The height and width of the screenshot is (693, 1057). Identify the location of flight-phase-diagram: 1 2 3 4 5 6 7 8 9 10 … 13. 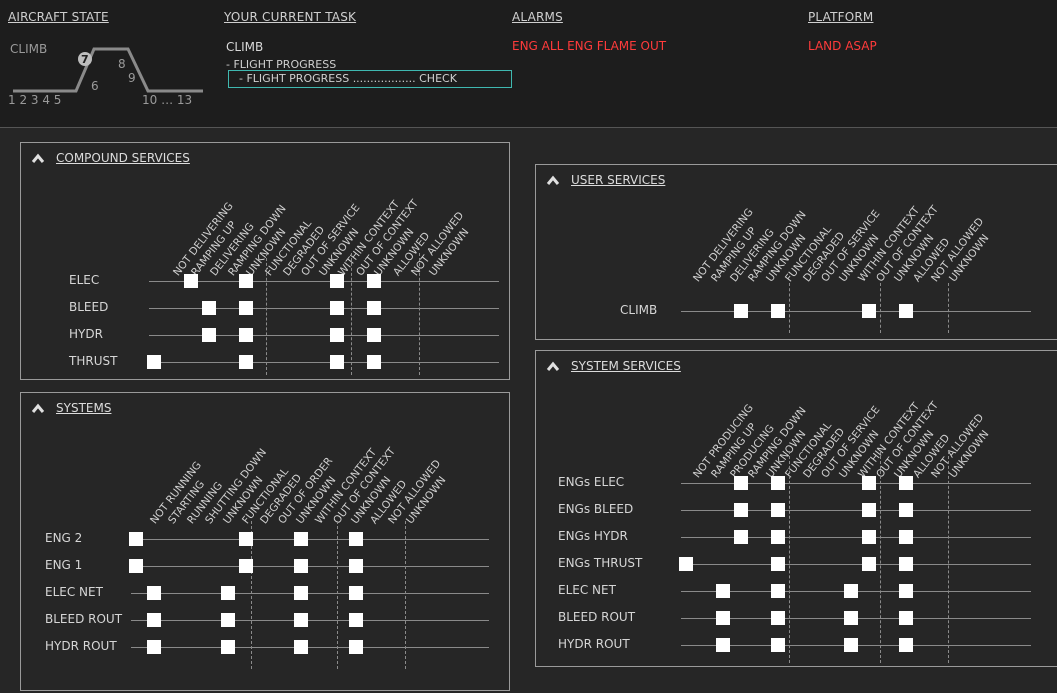
(108, 77).